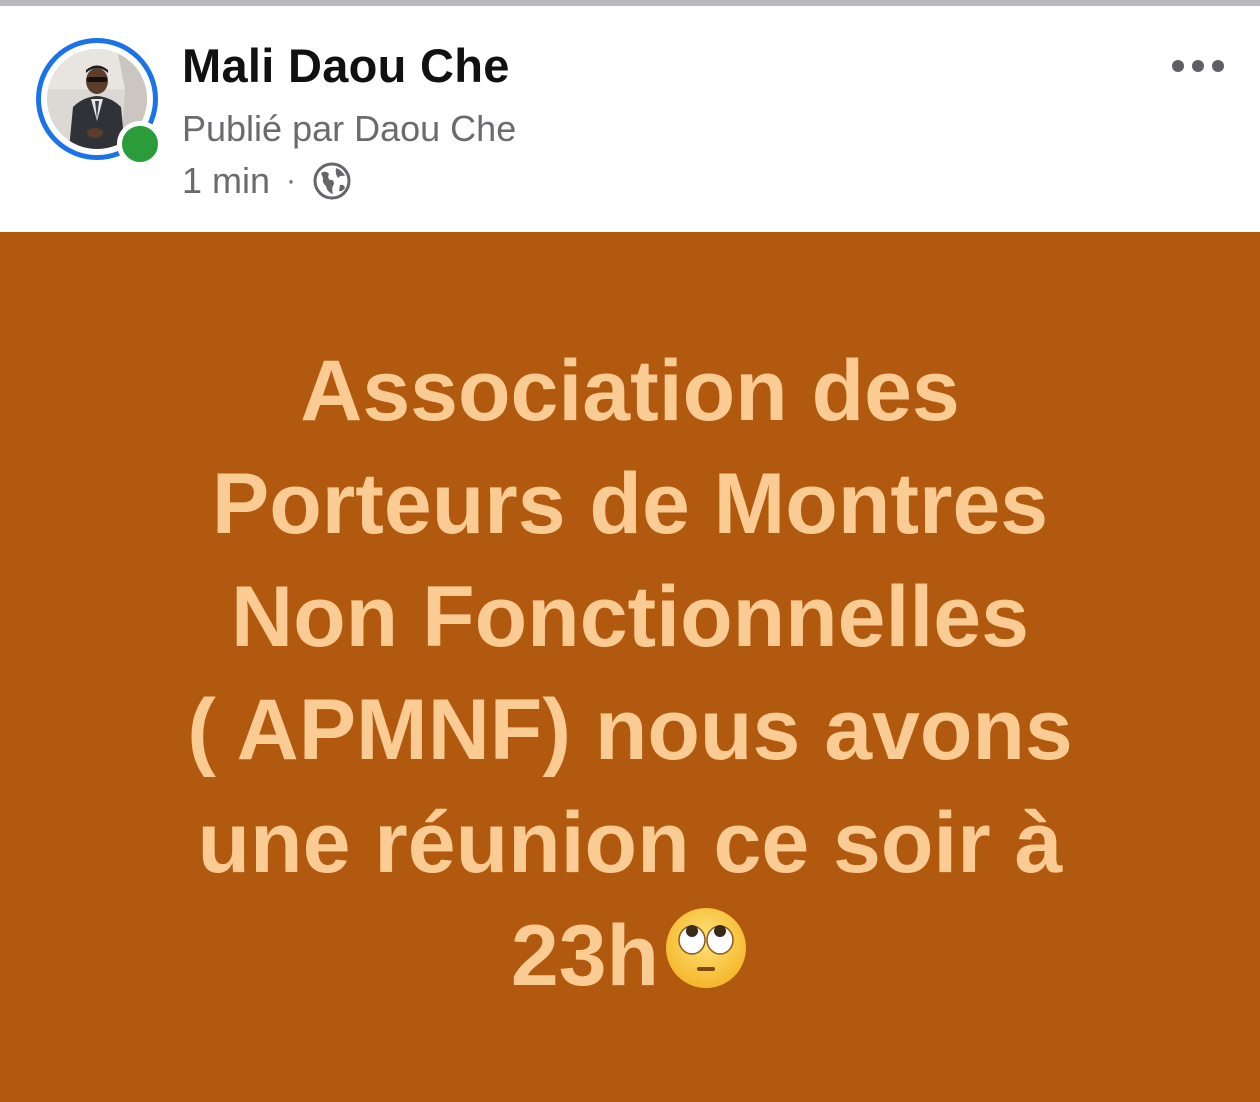 The width and height of the screenshot is (1260, 1102). I want to click on published-by-label: Publié par Daou Che, so click(349, 128).